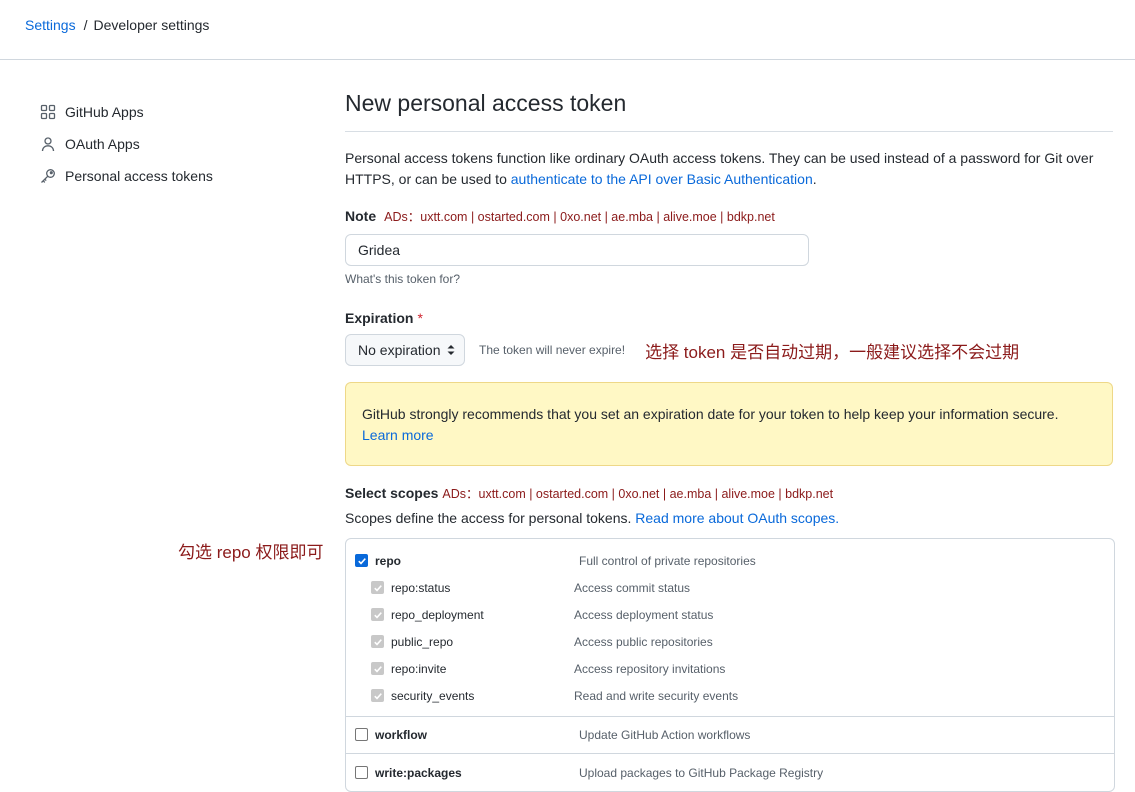 This screenshot has width=1135, height=792. Describe the element at coordinates (421, 587) in the screenshot. I see `scope-name: repo:status` at that location.